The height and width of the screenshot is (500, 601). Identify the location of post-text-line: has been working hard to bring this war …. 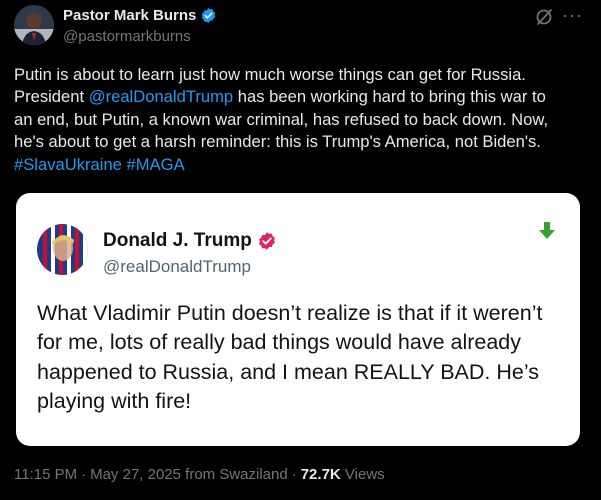
(389, 97).